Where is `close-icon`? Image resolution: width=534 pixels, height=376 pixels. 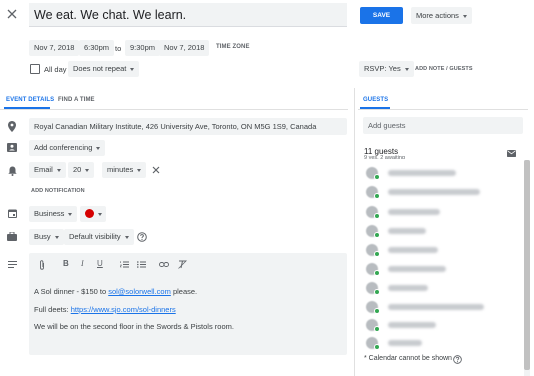
close-icon is located at coordinates (12, 14).